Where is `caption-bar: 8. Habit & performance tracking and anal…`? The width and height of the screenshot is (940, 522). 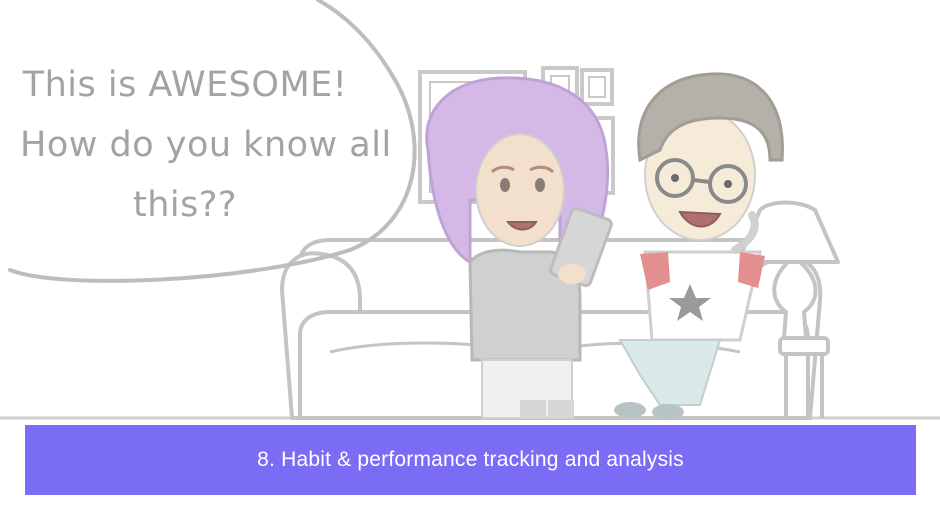 caption-bar: 8. Habit & performance tracking and anal… is located at coordinates (470, 460).